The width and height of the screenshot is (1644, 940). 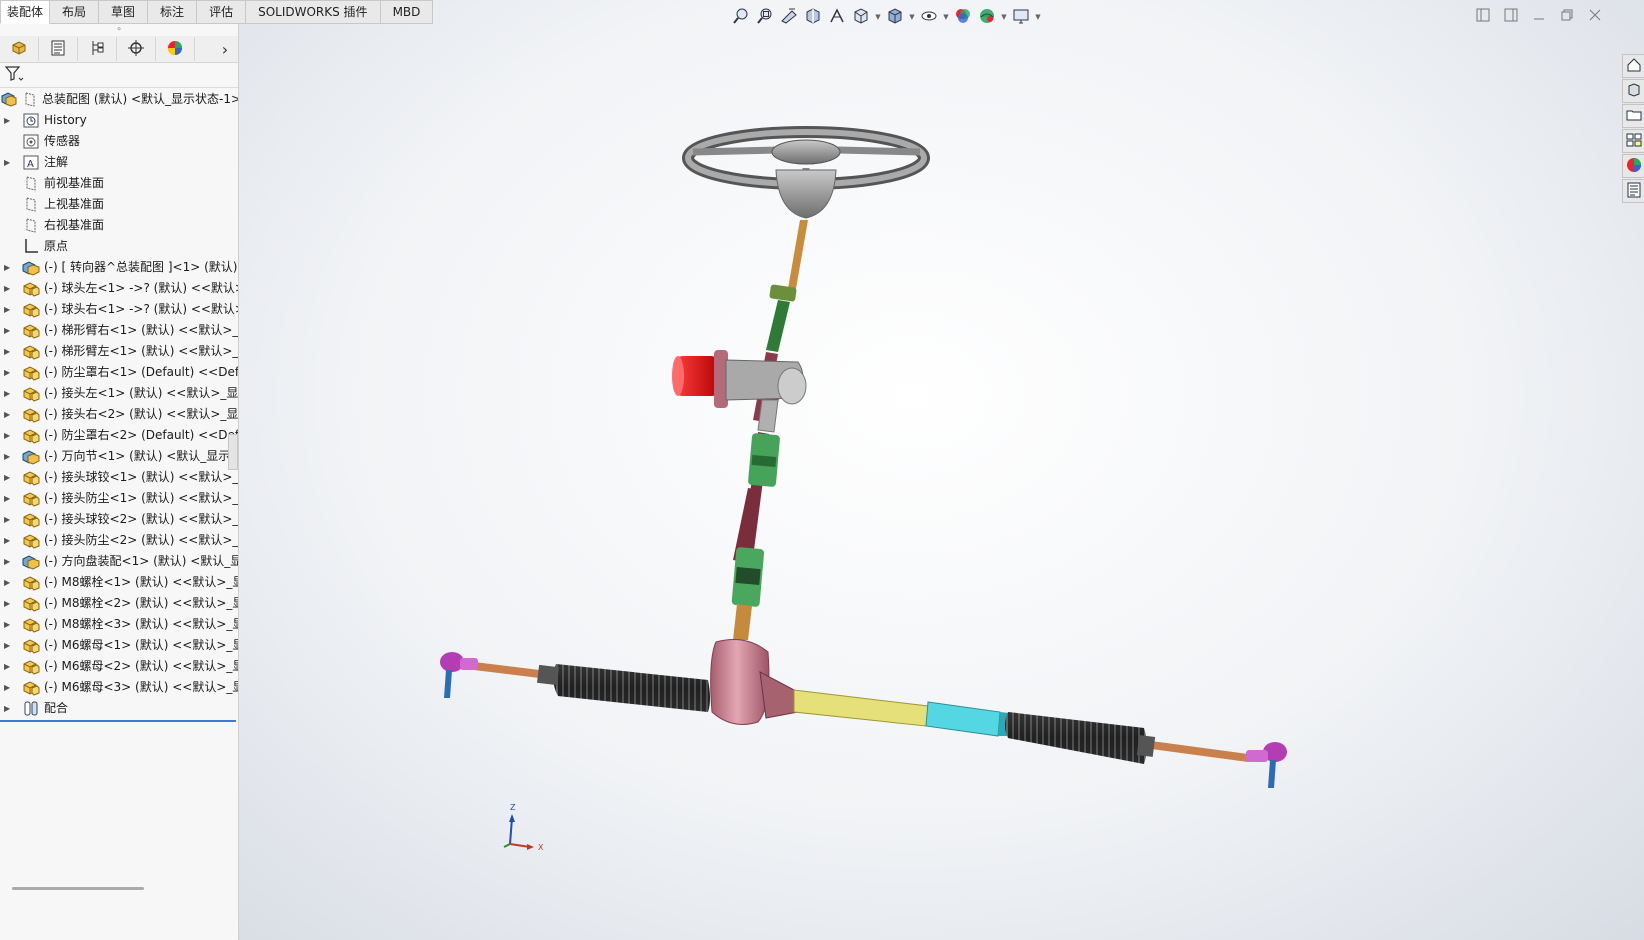 I want to click on restore-icon, so click(x=1567, y=15).